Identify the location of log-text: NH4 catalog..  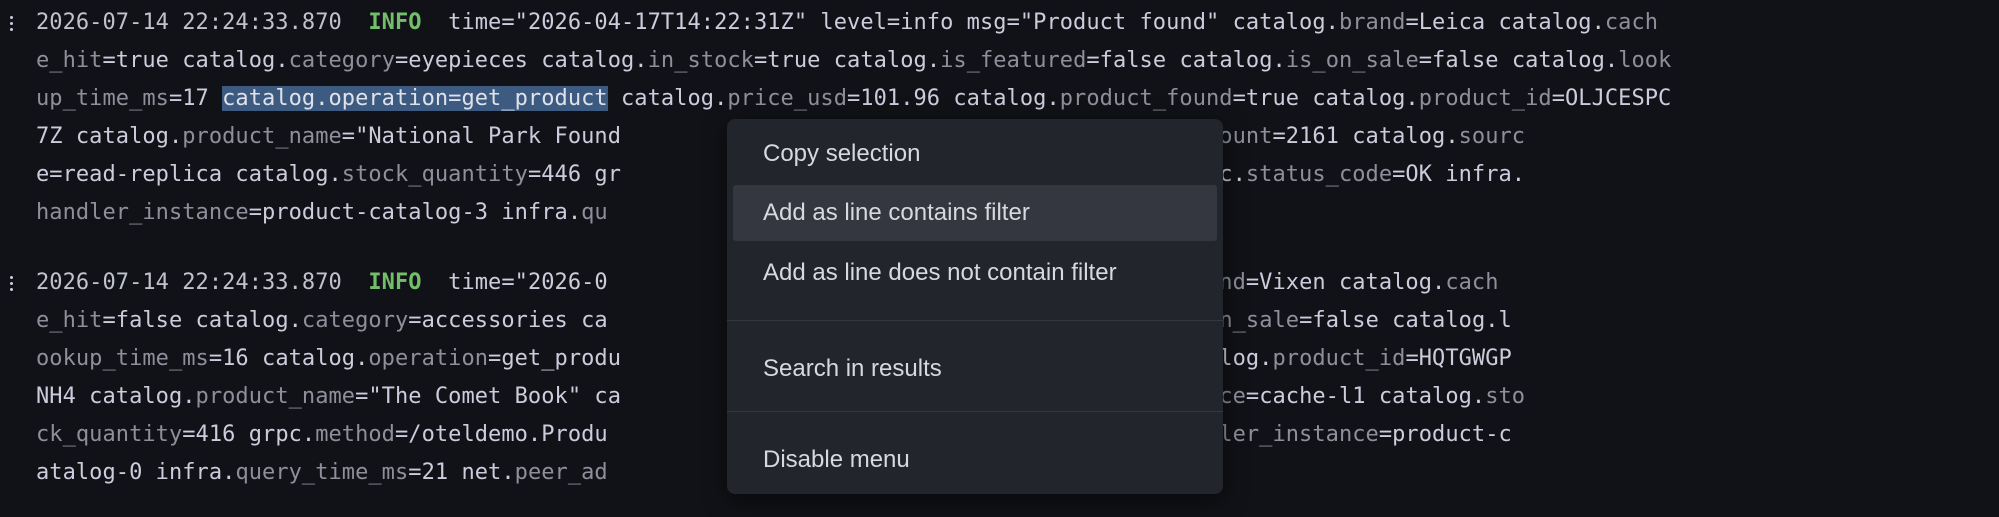
(116, 396).